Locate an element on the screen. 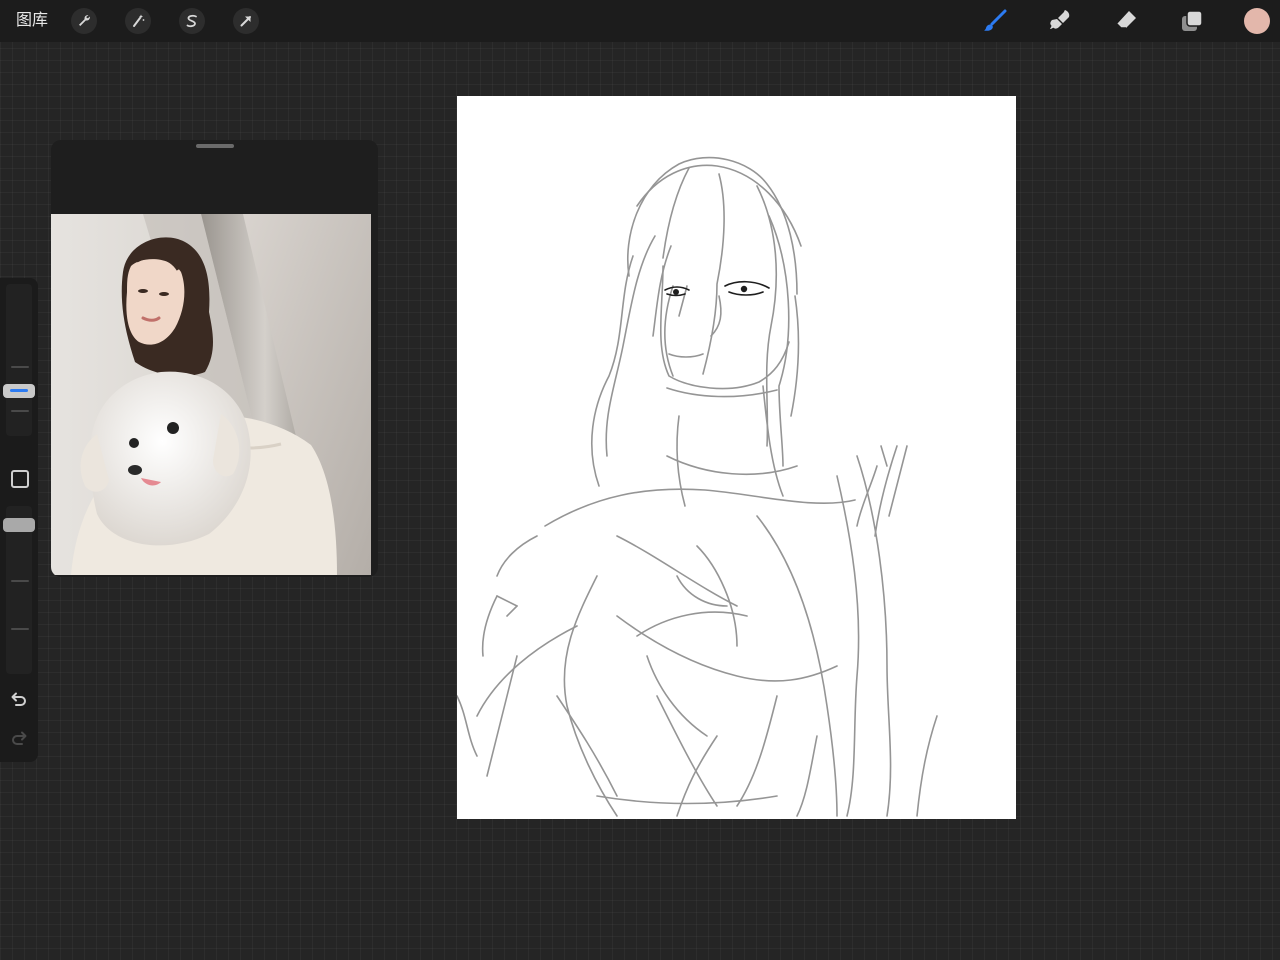 Image resolution: width=1280 pixels, height=960 pixels. adjustments-button is located at coordinates (138, 21).